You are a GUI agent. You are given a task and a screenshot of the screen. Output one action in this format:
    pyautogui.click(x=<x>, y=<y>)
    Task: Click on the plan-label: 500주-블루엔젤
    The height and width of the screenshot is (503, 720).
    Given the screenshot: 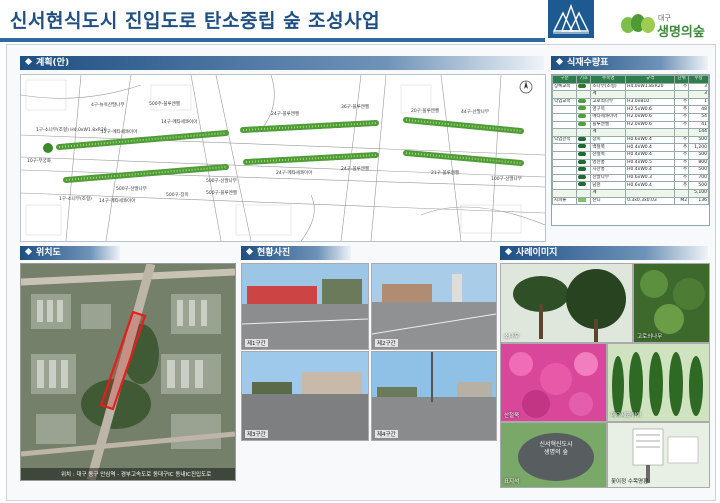 What is the action you would take?
    pyautogui.click(x=164, y=104)
    